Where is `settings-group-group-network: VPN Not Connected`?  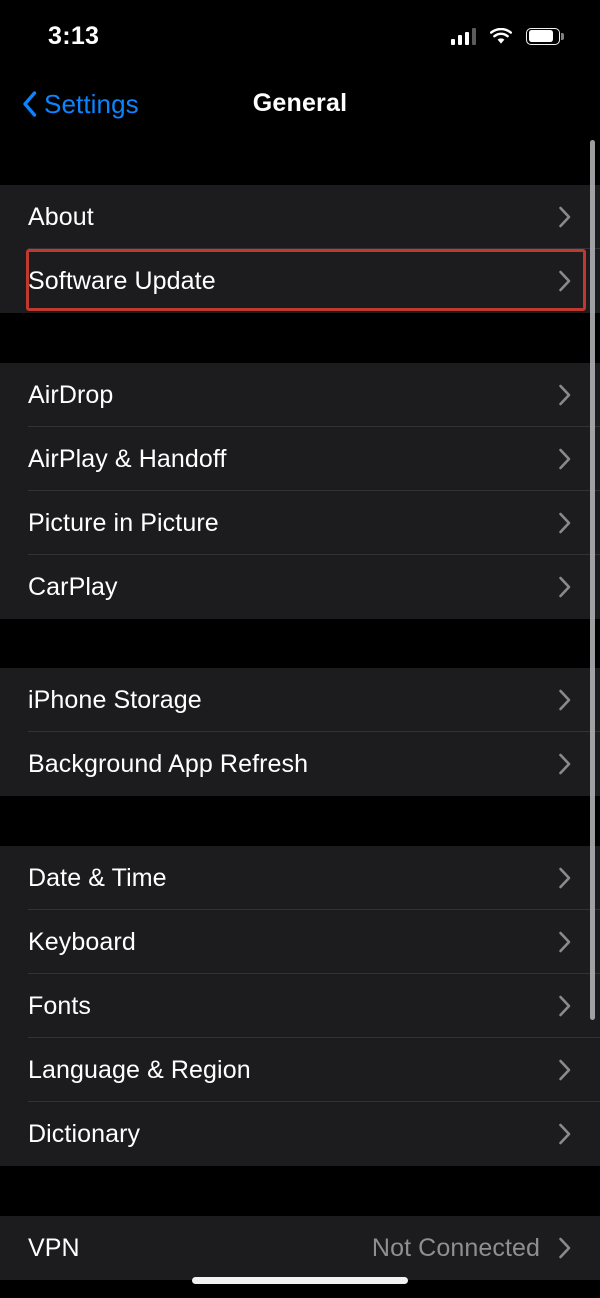 settings-group-group-network: VPN Not Connected is located at coordinates (300, 1248).